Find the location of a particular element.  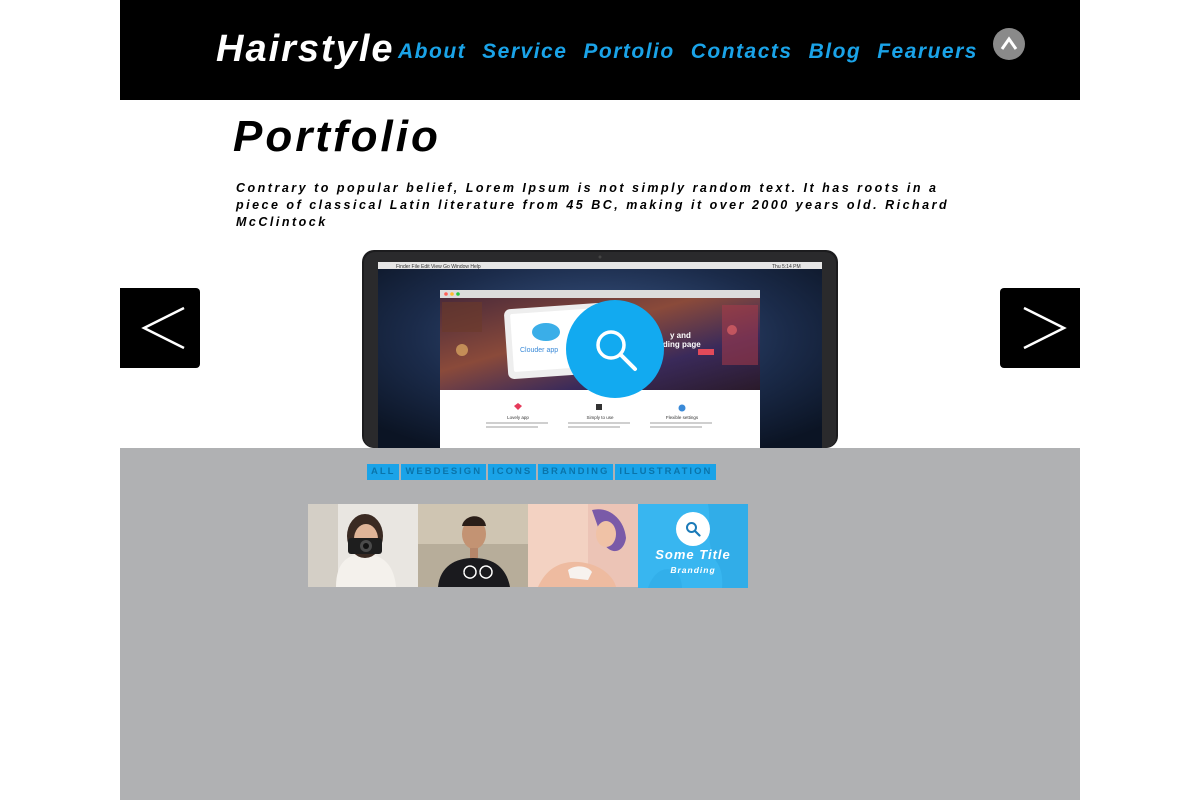

filter-icons: ICONS is located at coordinates (512, 472).